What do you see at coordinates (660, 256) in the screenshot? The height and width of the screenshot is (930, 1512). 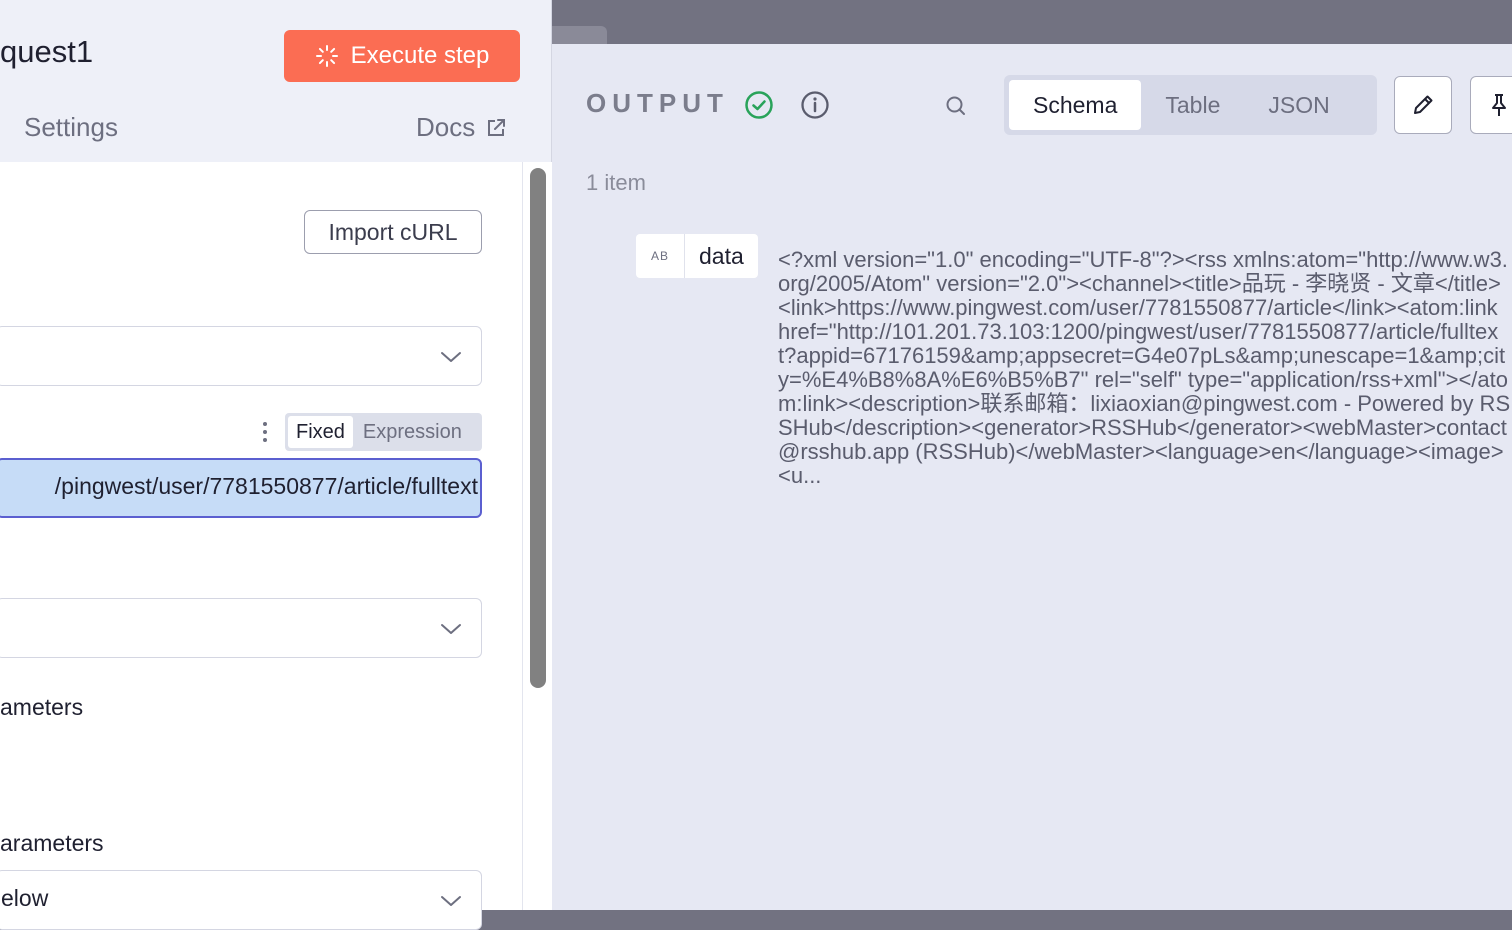 I see `string-type-icon: AB` at bounding box center [660, 256].